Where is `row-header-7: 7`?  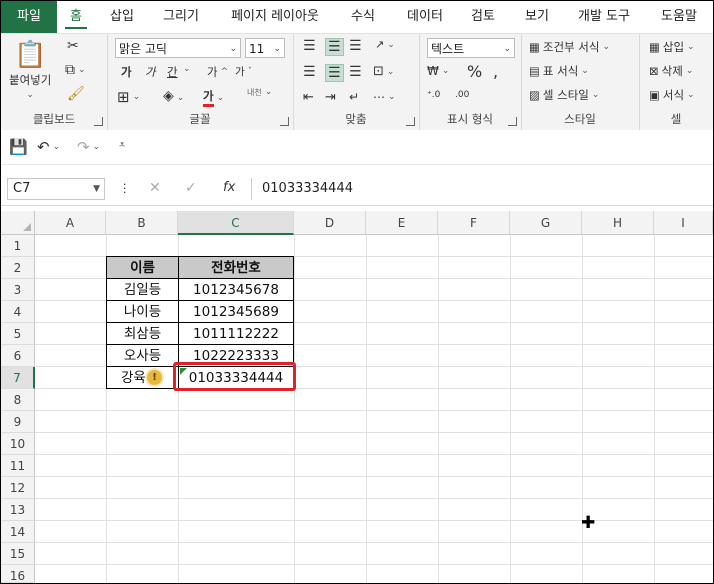
row-header-7: 7 is located at coordinates (18, 378).